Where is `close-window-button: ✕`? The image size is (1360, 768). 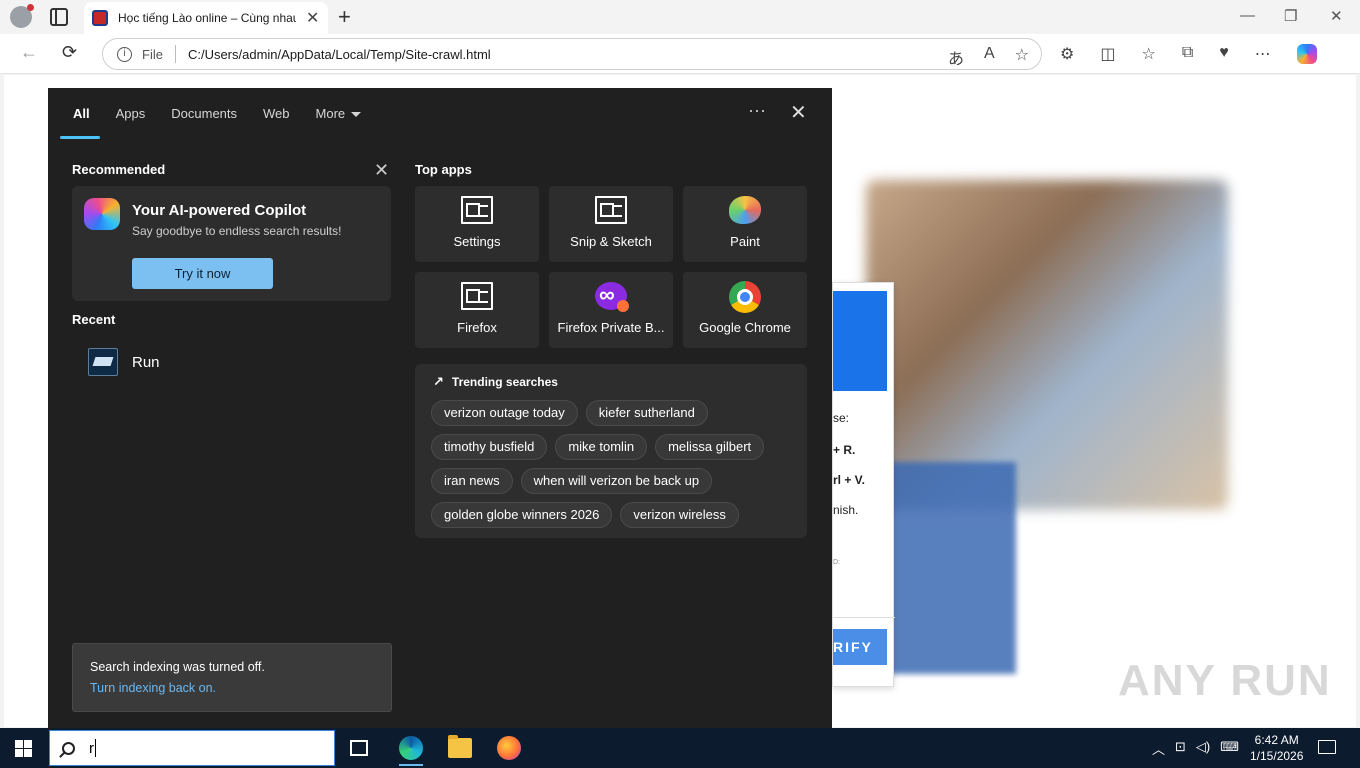
close-window-button: ✕ is located at coordinates (1336, 16).